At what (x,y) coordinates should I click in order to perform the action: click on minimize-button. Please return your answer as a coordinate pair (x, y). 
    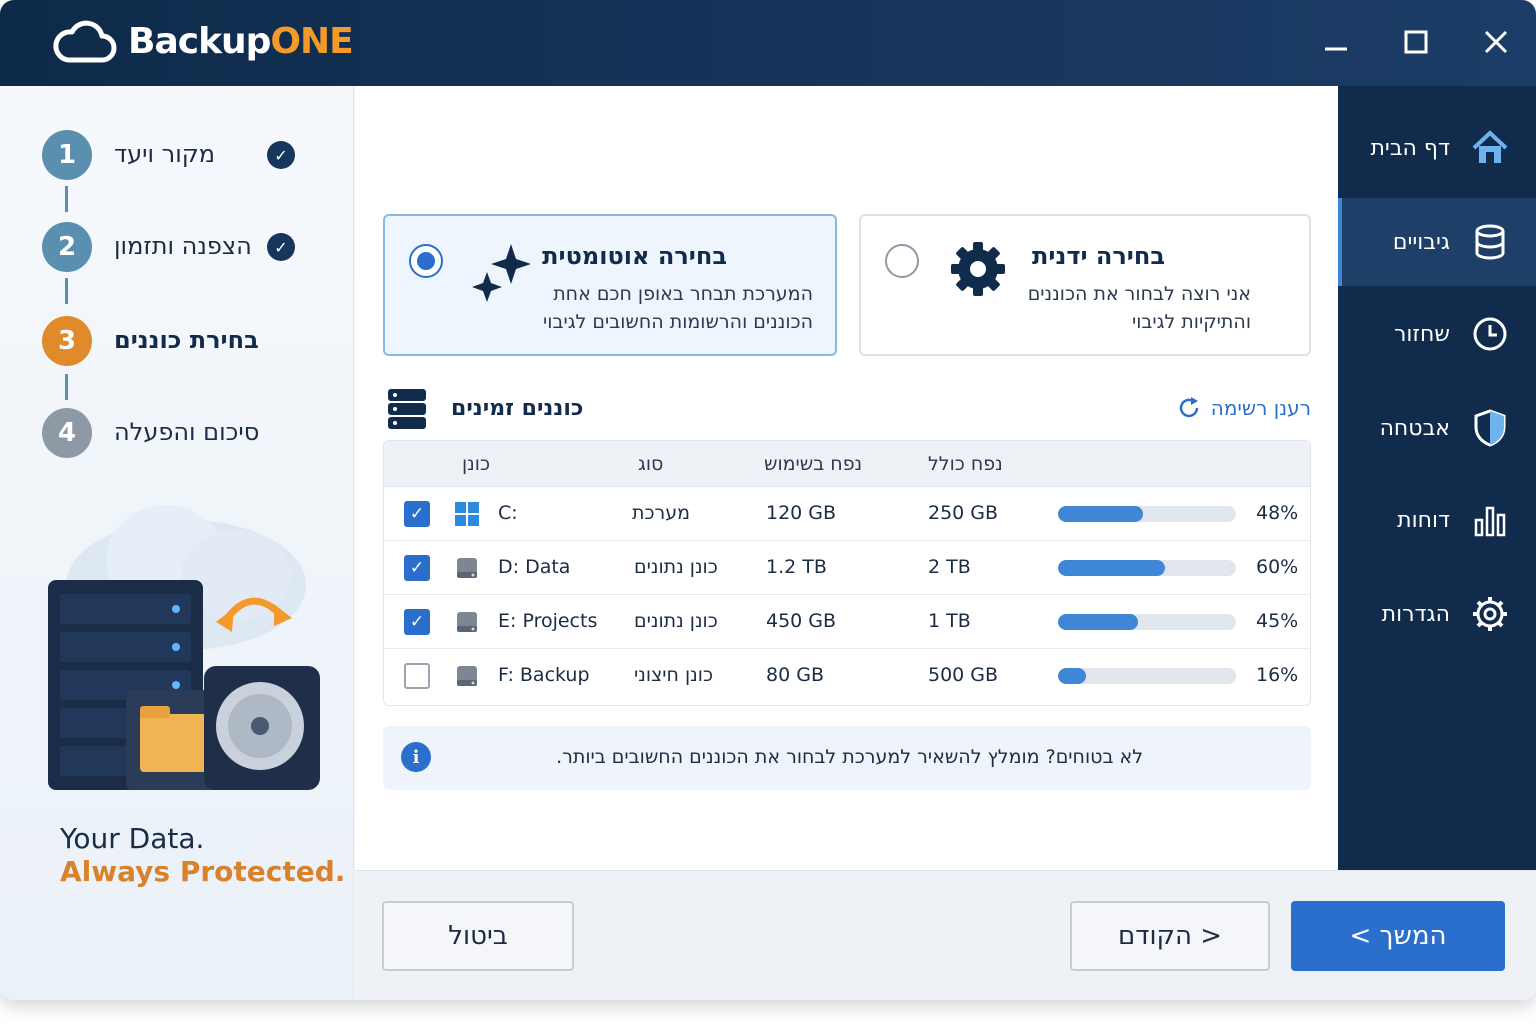
    Looking at the image, I should click on (1336, 42).